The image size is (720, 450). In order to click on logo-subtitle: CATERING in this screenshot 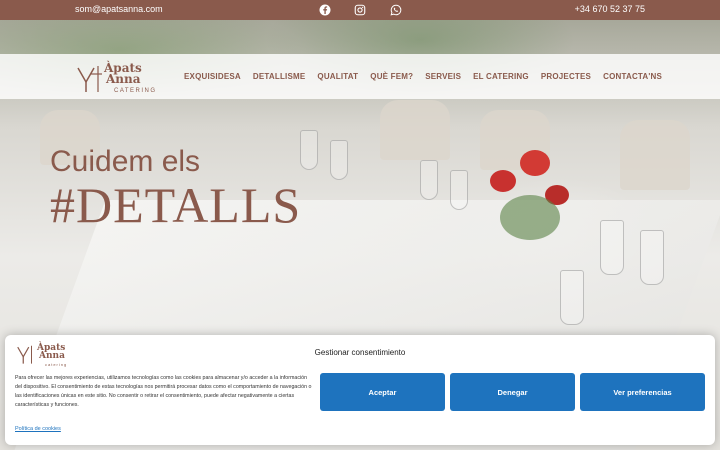, I will do `click(135, 91)`.